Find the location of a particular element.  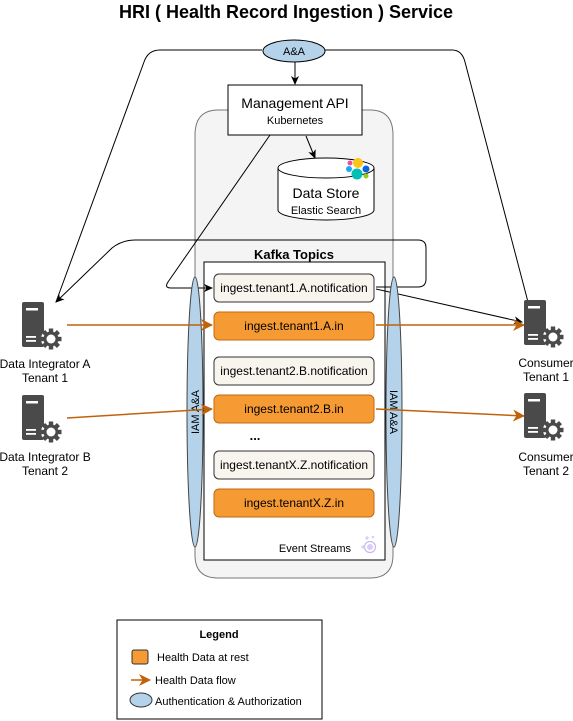

topic-item: ingest.tenantX.Z.in is located at coordinates (294, 503).